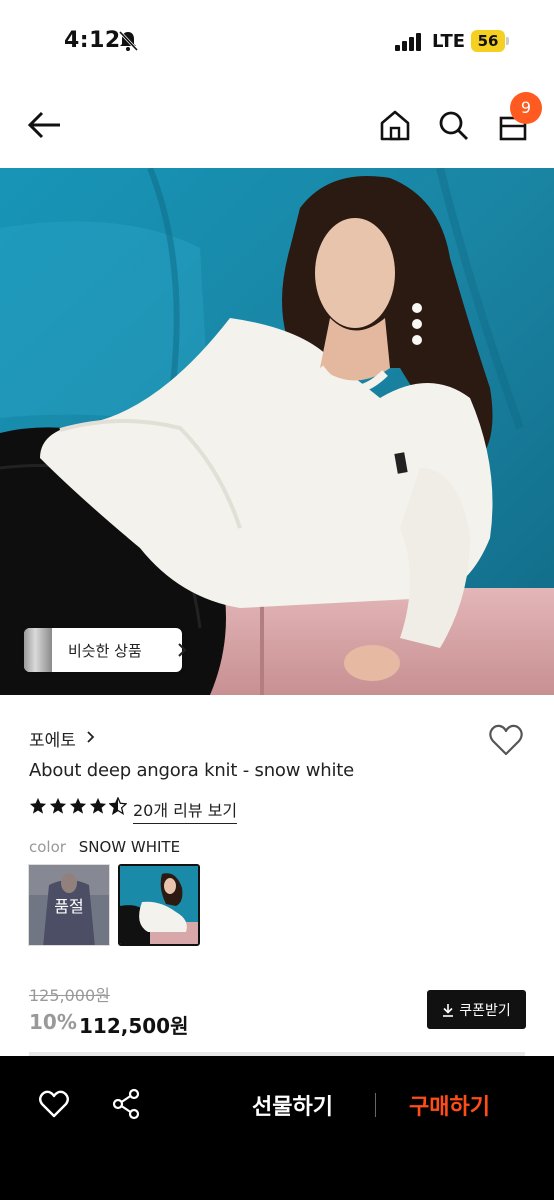 Image resolution: width=554 pixels, height=1200 pixels. Describe the element at coordinates (126, 1104) in the screenshot. I see `share-icon` at that location.